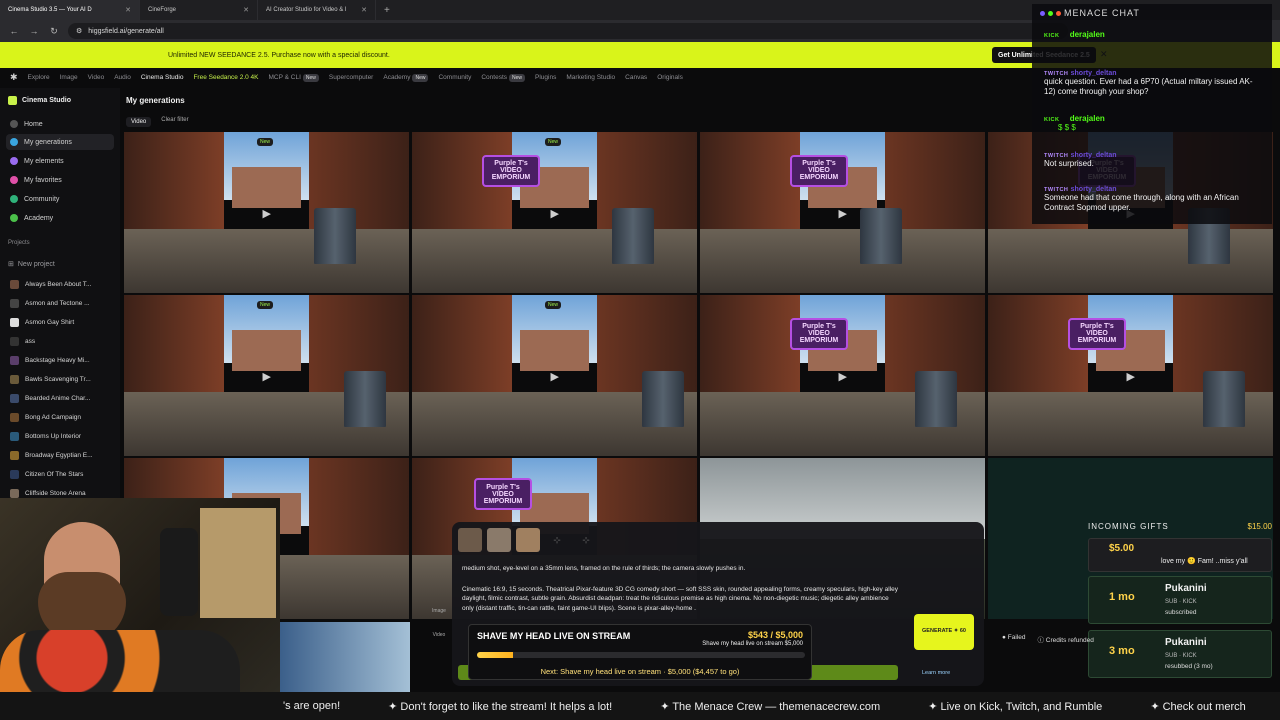 The width and height of the screenshot is (1280, 720). Describe the element at coordinates (60, 417) in the screenshot. I see `project-item: Bong Ad Campaign` at that location.